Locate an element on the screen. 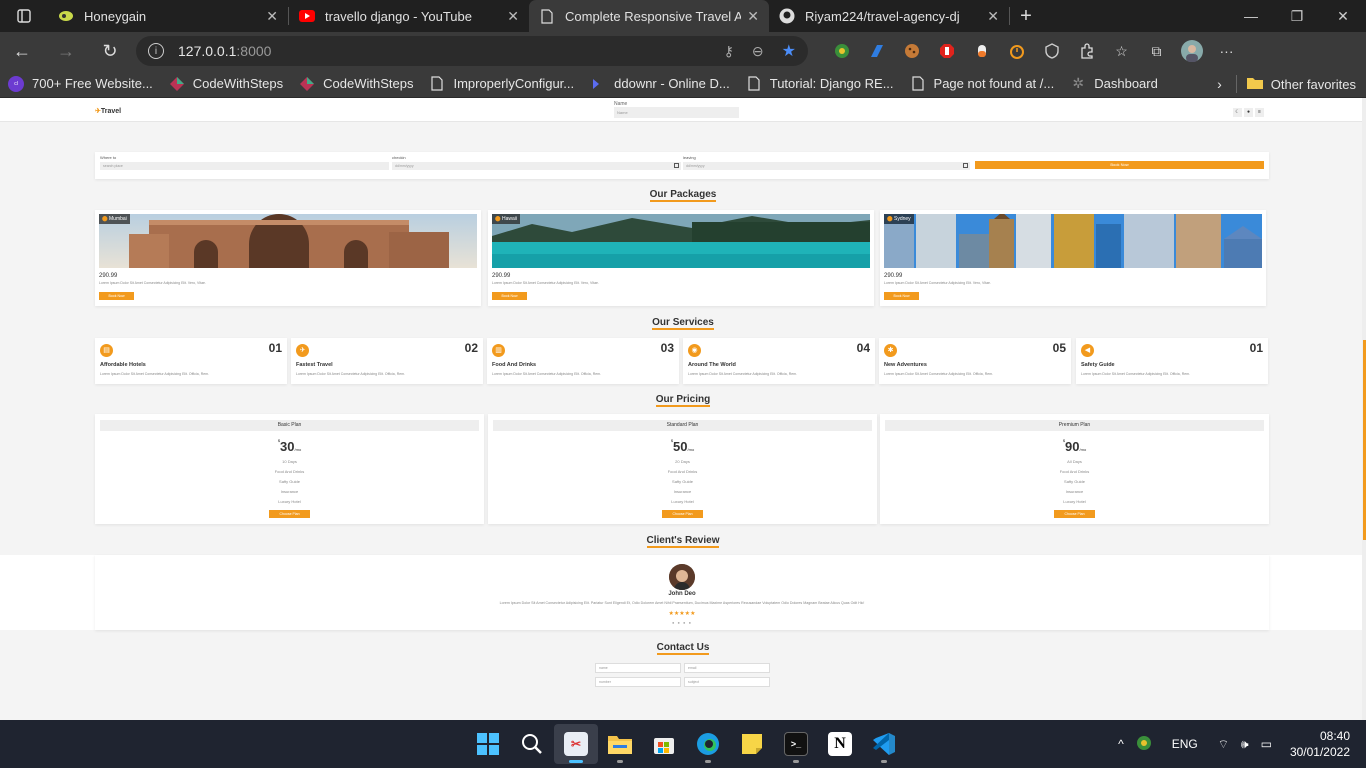  search-icon is located at coordinates (532, 744).